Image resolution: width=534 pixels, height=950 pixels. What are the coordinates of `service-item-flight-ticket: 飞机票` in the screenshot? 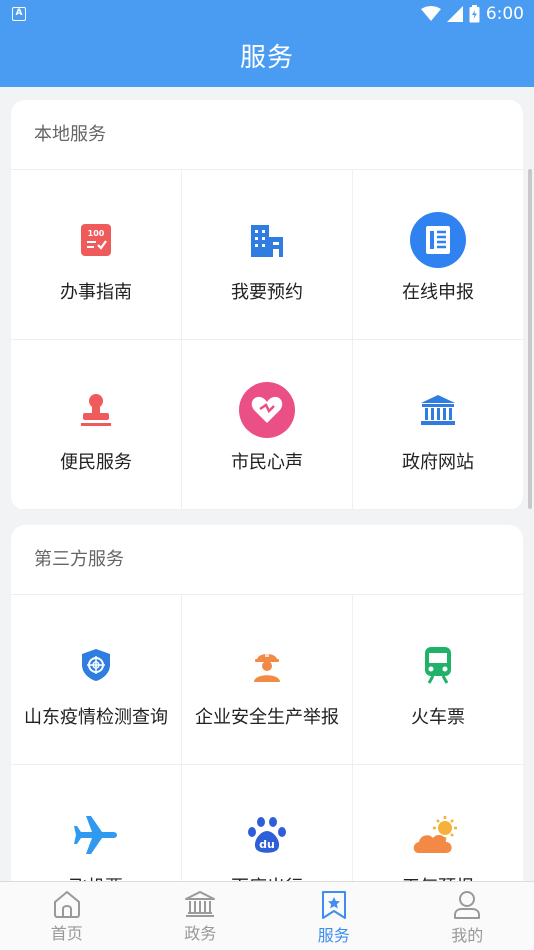 It's located at (96, 823).